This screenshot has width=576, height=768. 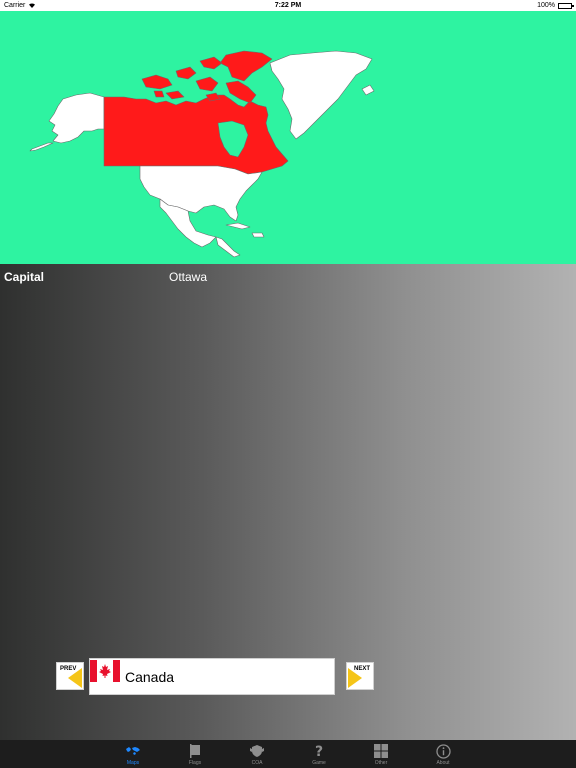 What do you see at coordinates (150, 676) in the screenshot?
I see `country-name: Canada` at bounding box center [150, 676].